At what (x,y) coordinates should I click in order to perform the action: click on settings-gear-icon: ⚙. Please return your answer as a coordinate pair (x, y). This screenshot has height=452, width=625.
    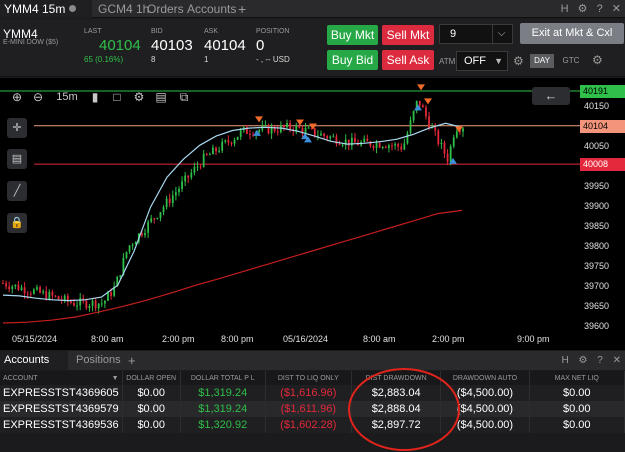
    Looking at the image, I should click on (139, 97).